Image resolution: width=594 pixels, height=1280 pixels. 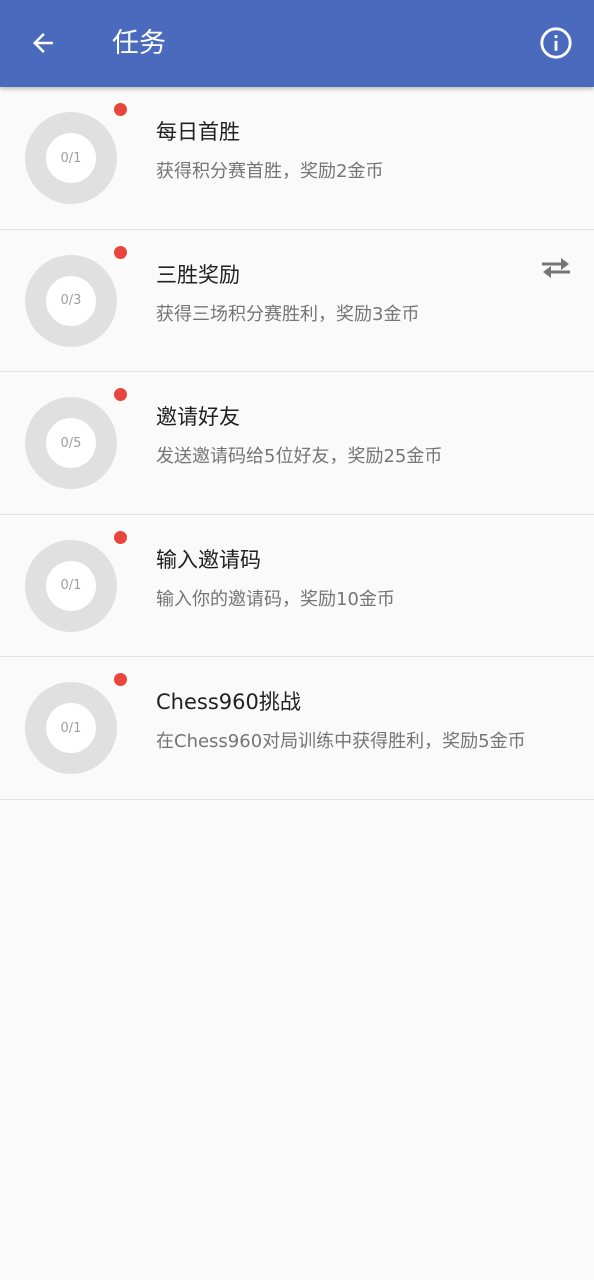 What do you see at coordinates (297, 728) in the screenshot?
I see `task-item: 0/1 Chess960挑战 在Chess960对局训练中获得胜利，奖励5金币` at bounding box center [297, 728].